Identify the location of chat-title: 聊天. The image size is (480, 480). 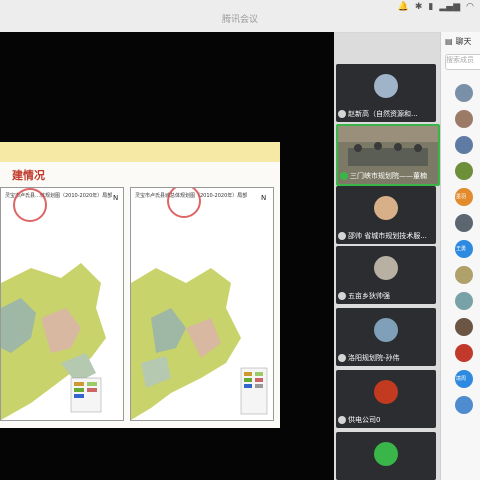
(463, 41).